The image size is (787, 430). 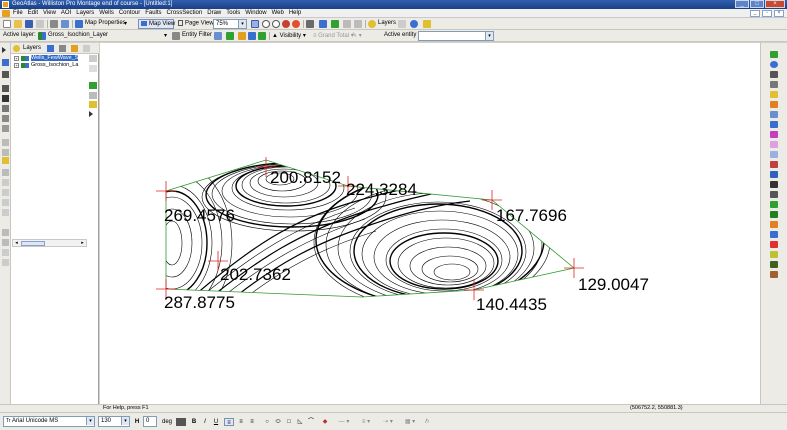 I want to click on contour-tool-icon, so click(x=774, y=264).